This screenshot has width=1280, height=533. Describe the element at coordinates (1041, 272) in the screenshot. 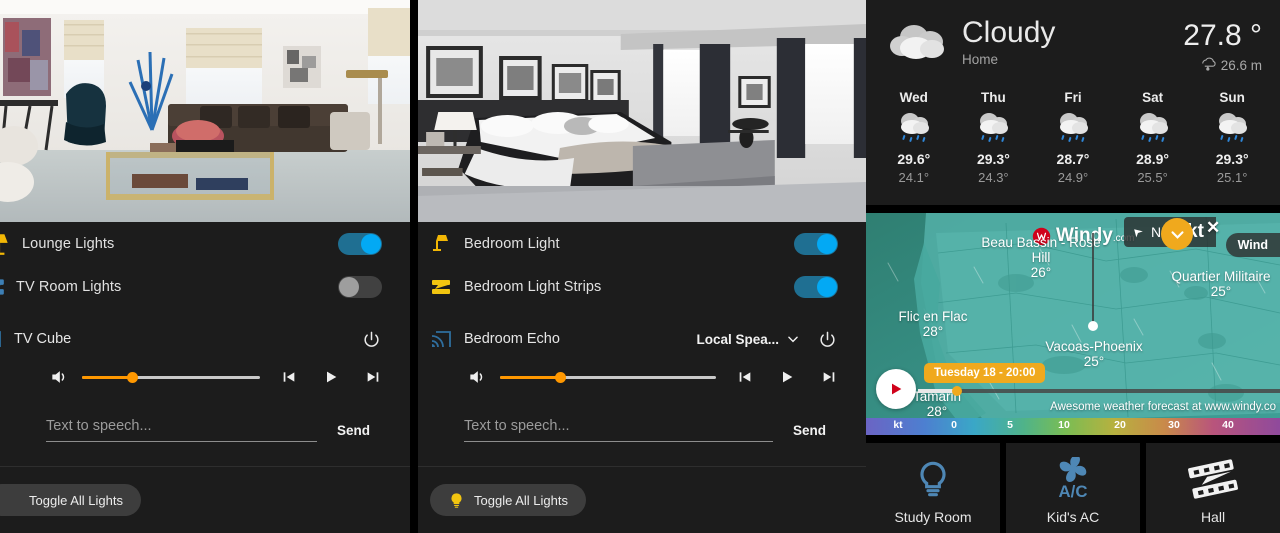

I see `place-temp: 26°` at that location.